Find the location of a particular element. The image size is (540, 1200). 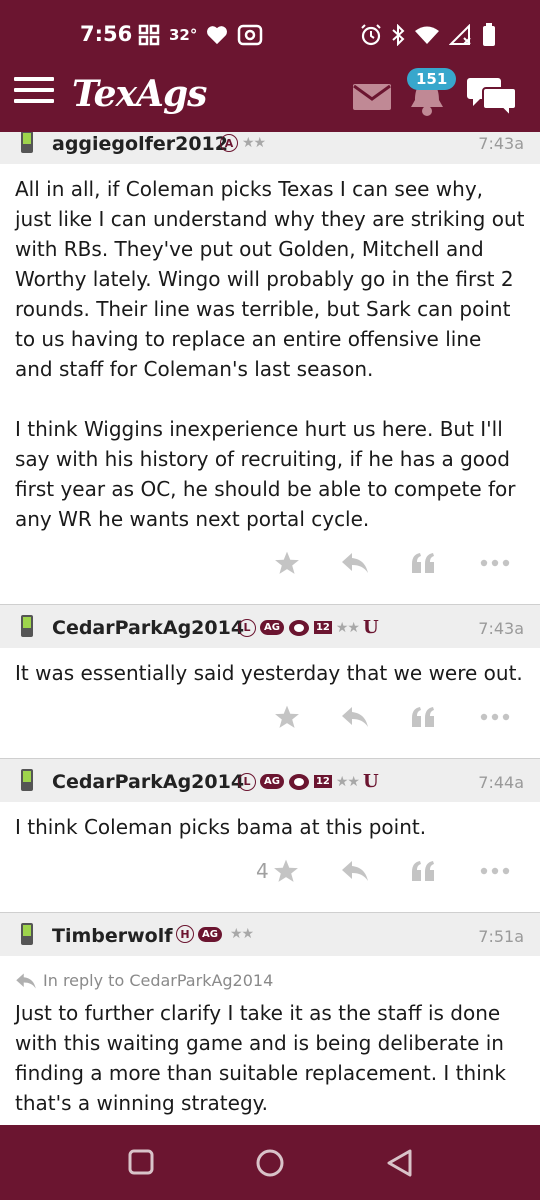

post-header: CedarParkAg2014 L AG 12 ★★ U 7:44a is located at coordinates (270, 780).